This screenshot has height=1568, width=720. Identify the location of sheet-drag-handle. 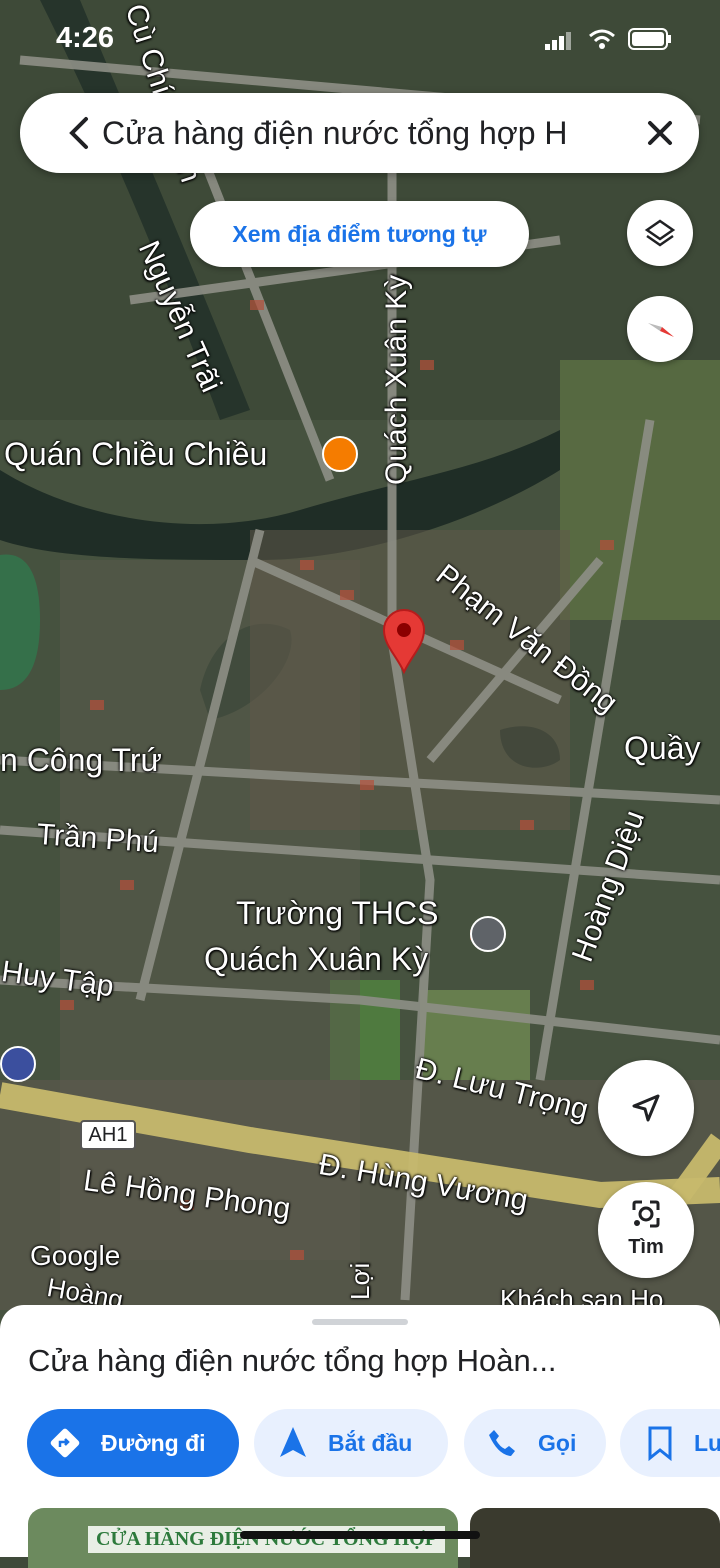
(360, 1322).